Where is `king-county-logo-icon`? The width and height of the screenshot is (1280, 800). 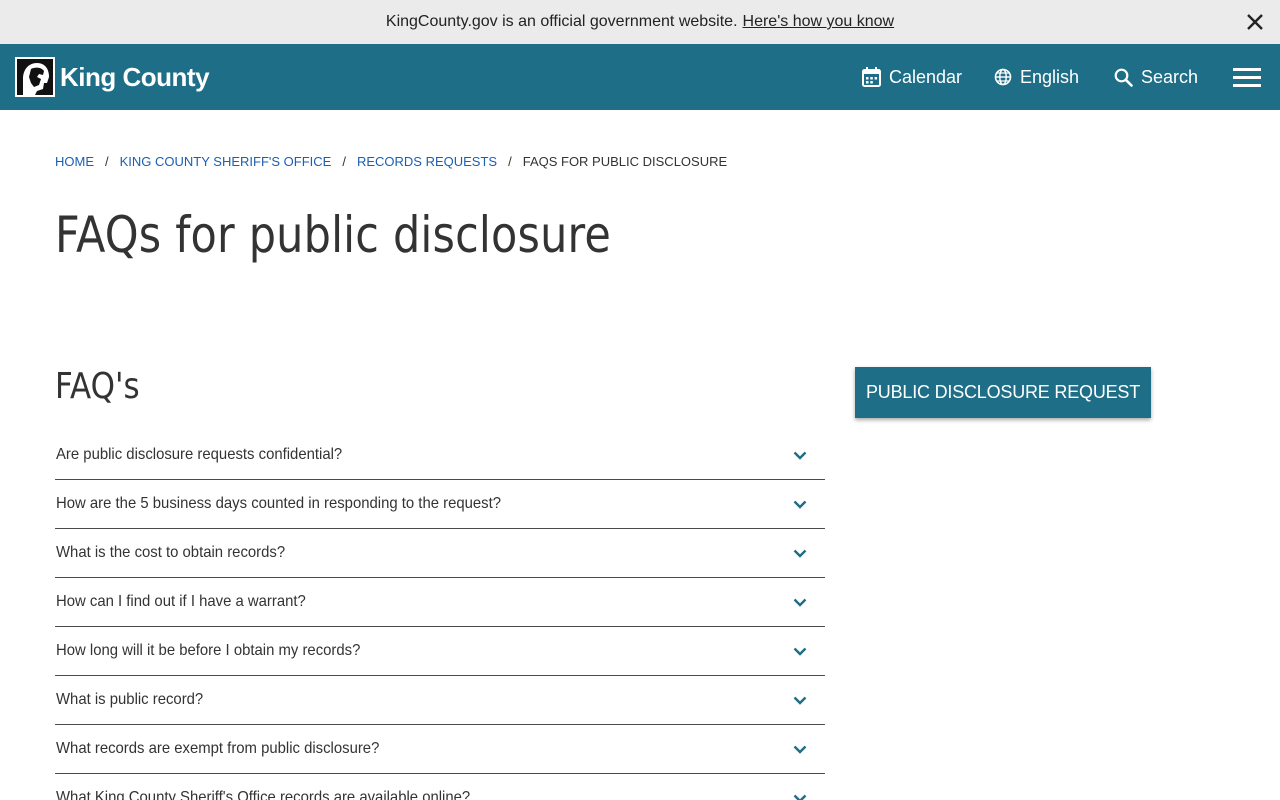 king-county-logo-icon is located at coordinates (35, 77).